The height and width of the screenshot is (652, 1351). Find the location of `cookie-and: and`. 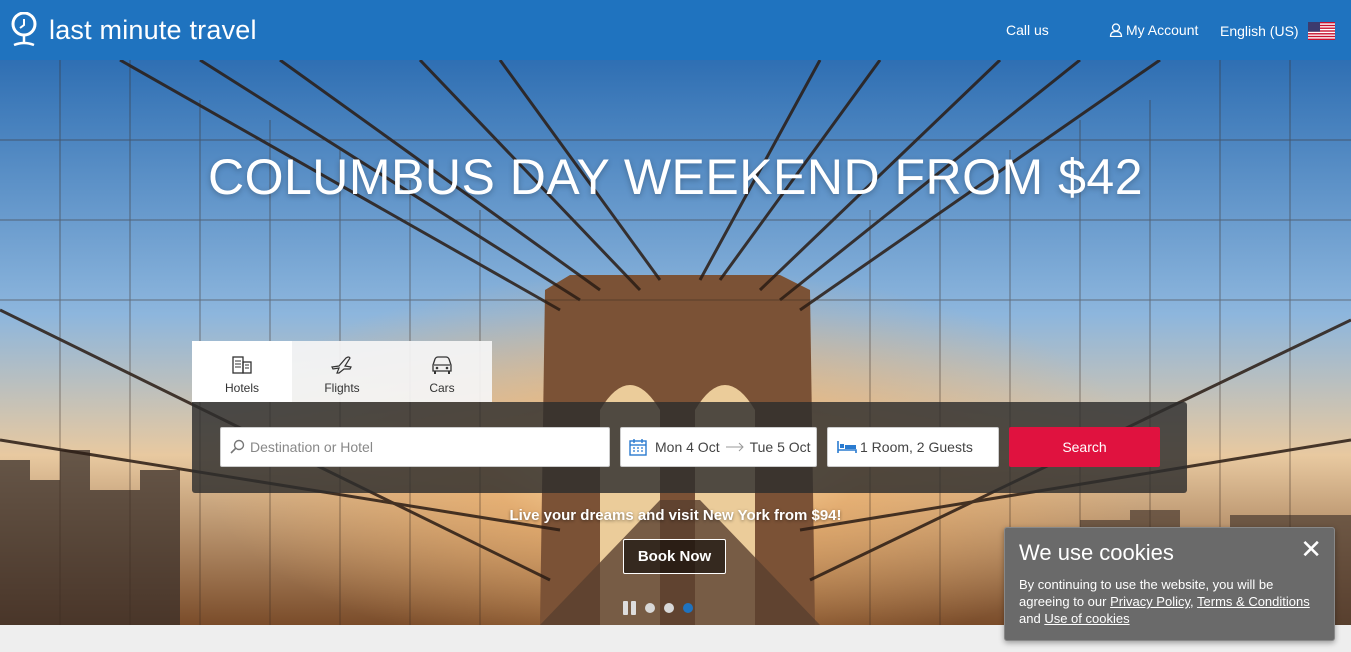

cookie-and: and is located at coordinates (1032, 618).